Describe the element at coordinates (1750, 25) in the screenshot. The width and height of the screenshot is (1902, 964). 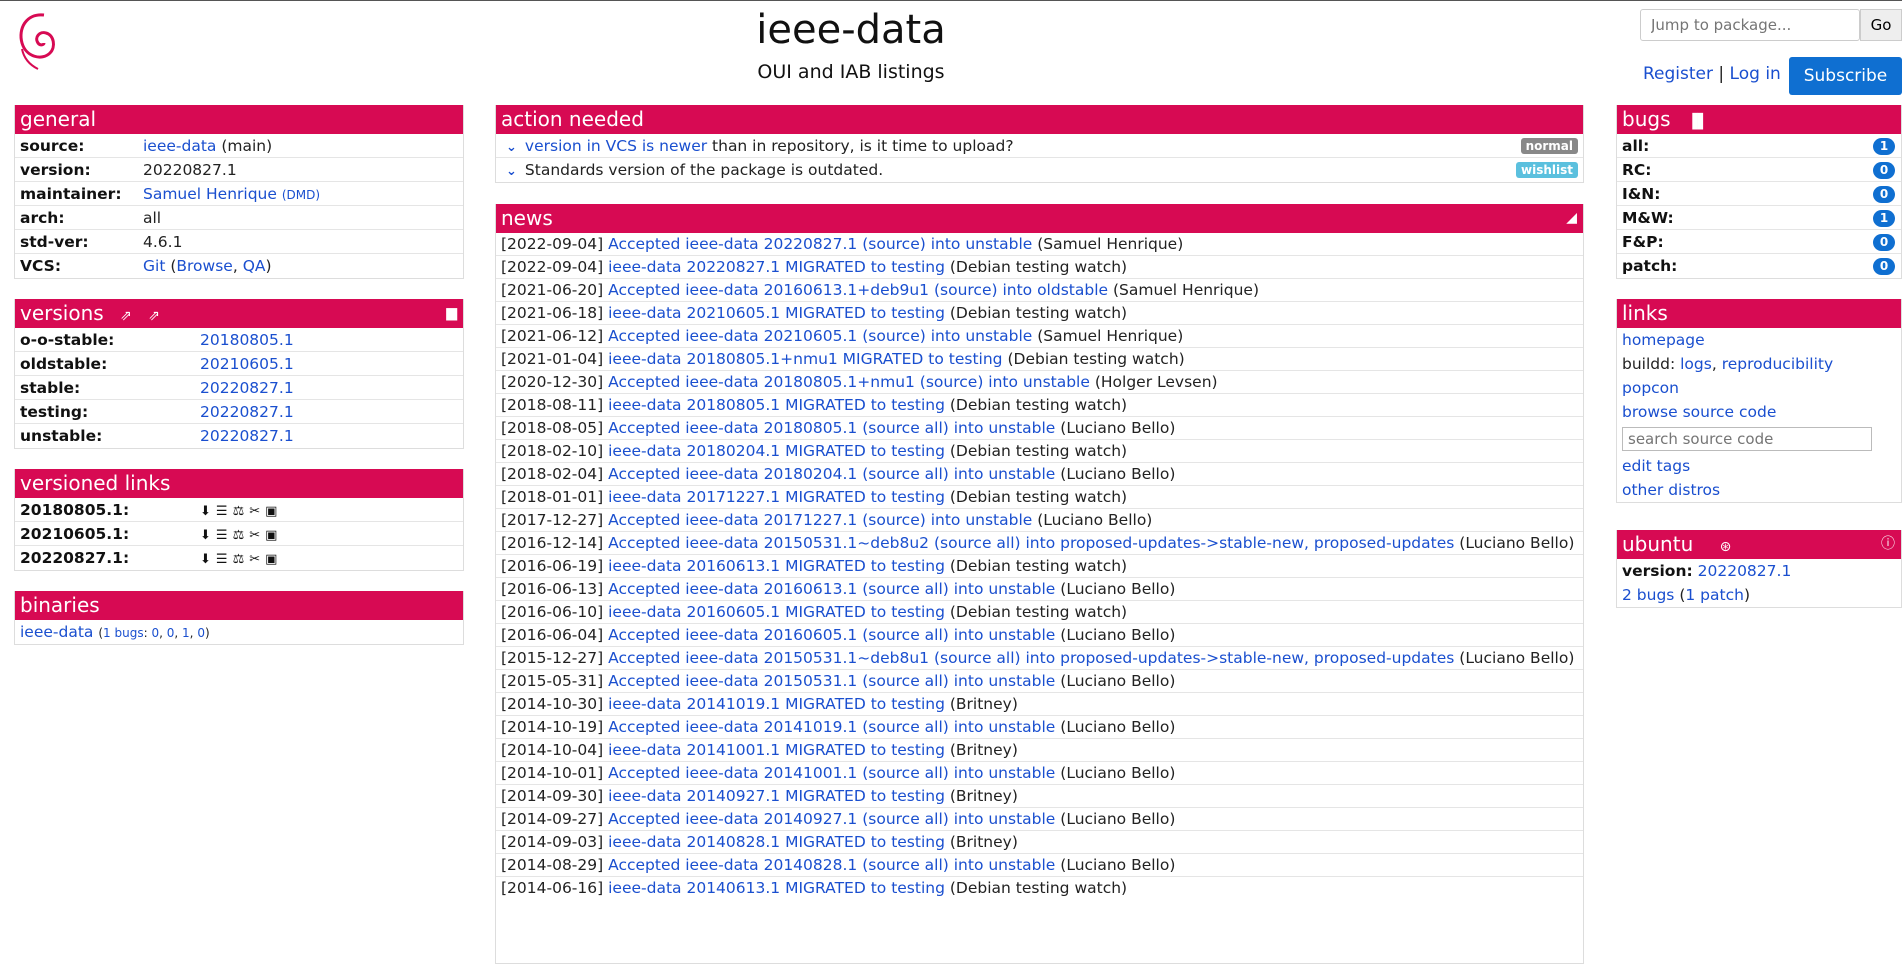
I see `jump-to-package-input` at that location.